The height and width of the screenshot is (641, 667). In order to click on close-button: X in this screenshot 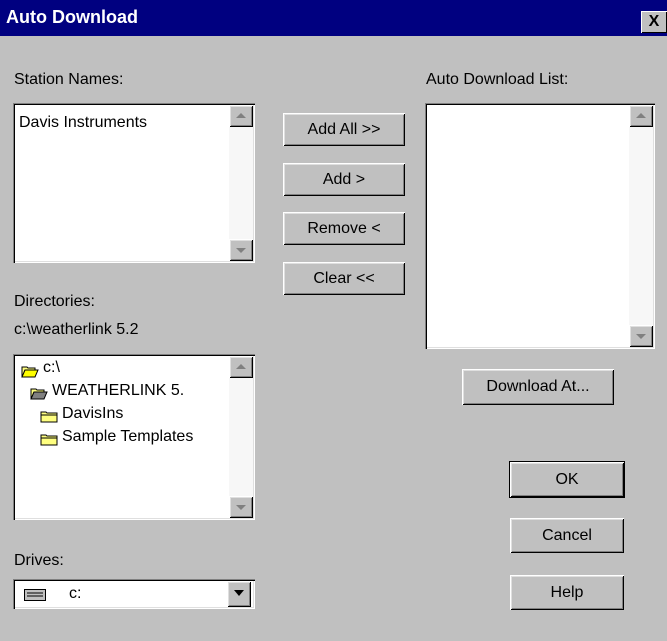, I will do `click(654, 22)`.